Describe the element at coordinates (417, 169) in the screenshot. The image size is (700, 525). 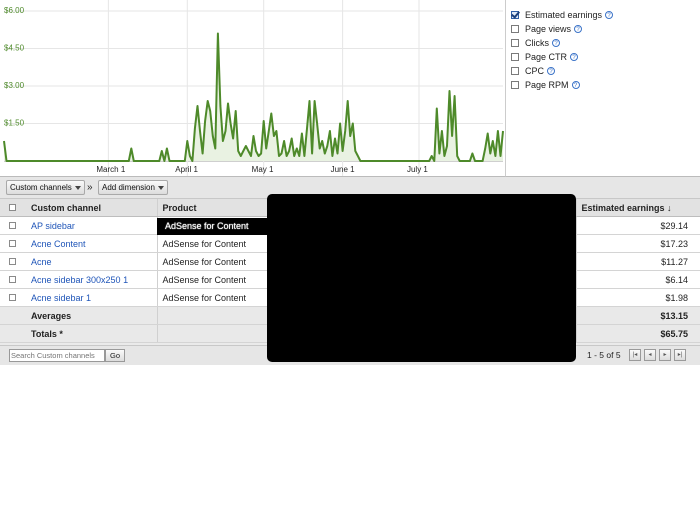
I see `x-tick-label: July 1` at that location.